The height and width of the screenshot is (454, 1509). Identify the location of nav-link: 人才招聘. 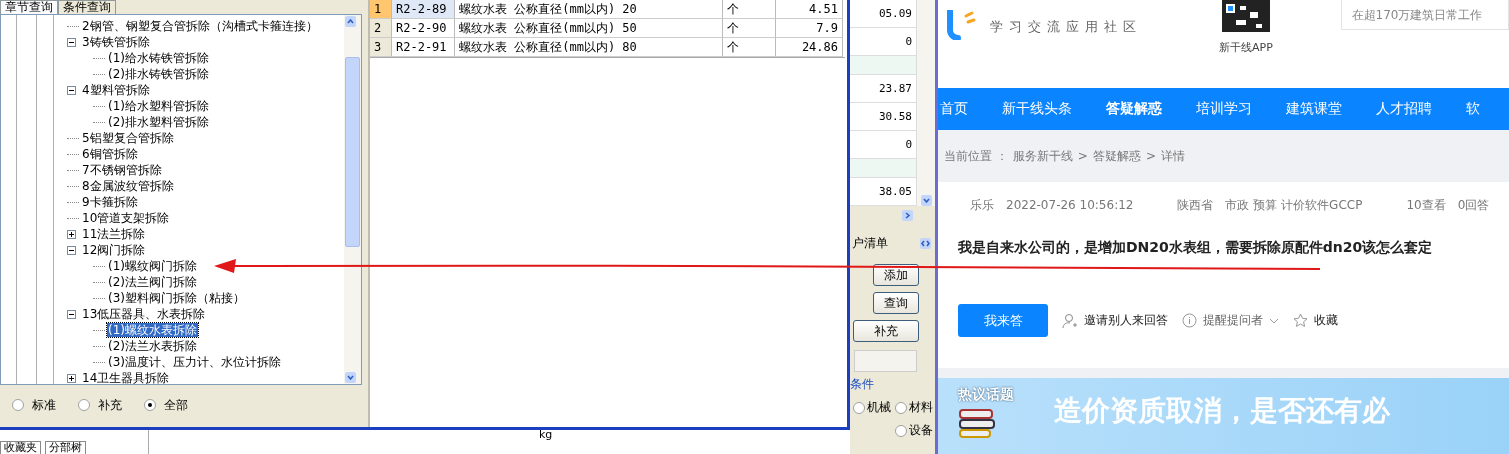
(1404, 109).